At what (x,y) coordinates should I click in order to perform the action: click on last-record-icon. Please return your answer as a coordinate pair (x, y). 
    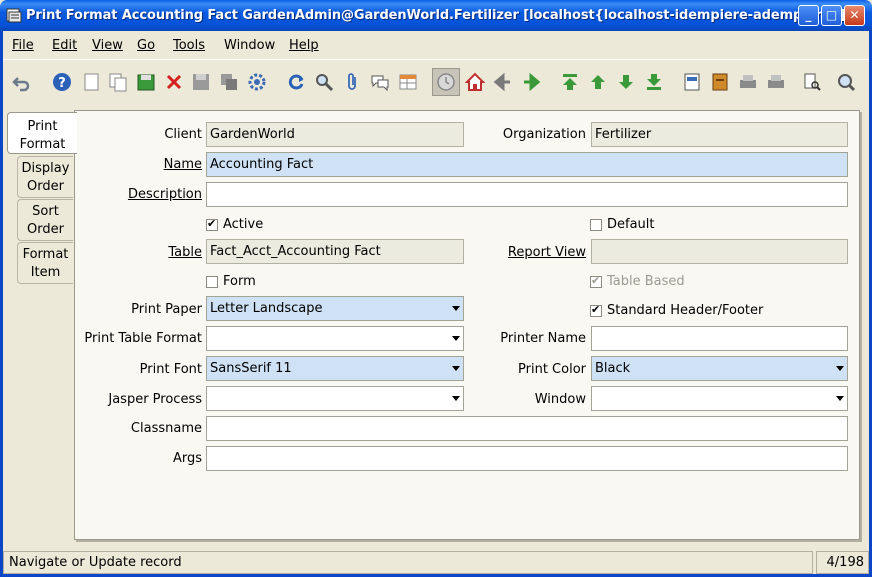
    Looking at the image, I should click on (654, 82).